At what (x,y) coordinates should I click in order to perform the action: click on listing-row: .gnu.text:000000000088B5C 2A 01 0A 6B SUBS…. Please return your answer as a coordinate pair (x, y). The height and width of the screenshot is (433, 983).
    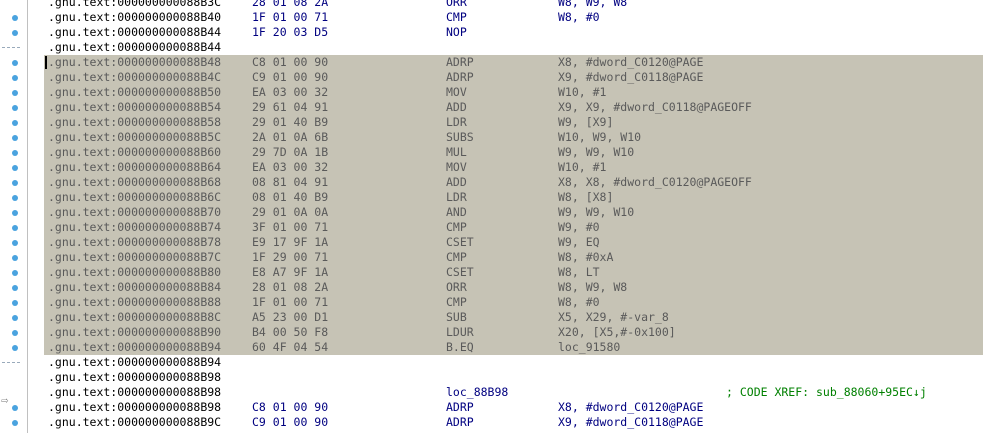
    Looking at the image, I should click on (513, 137).